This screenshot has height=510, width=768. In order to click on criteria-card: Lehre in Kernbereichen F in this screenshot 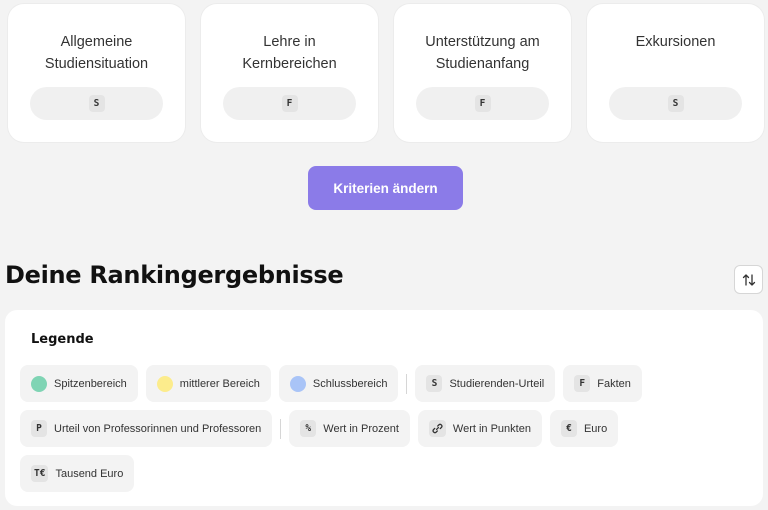, I will do `click(289, 73)`.